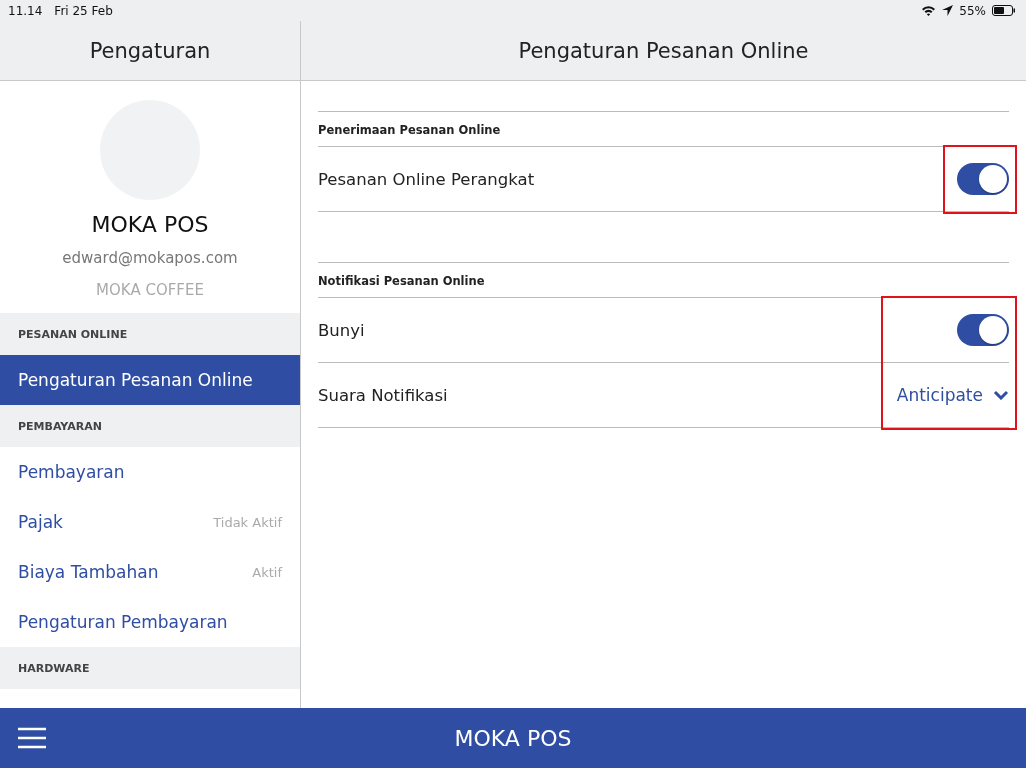 The image size is (1026, 768). What do you see at coordinates (32, 738) in the screenshot?
I see `menu-icon` at bounding box center [32, 738].